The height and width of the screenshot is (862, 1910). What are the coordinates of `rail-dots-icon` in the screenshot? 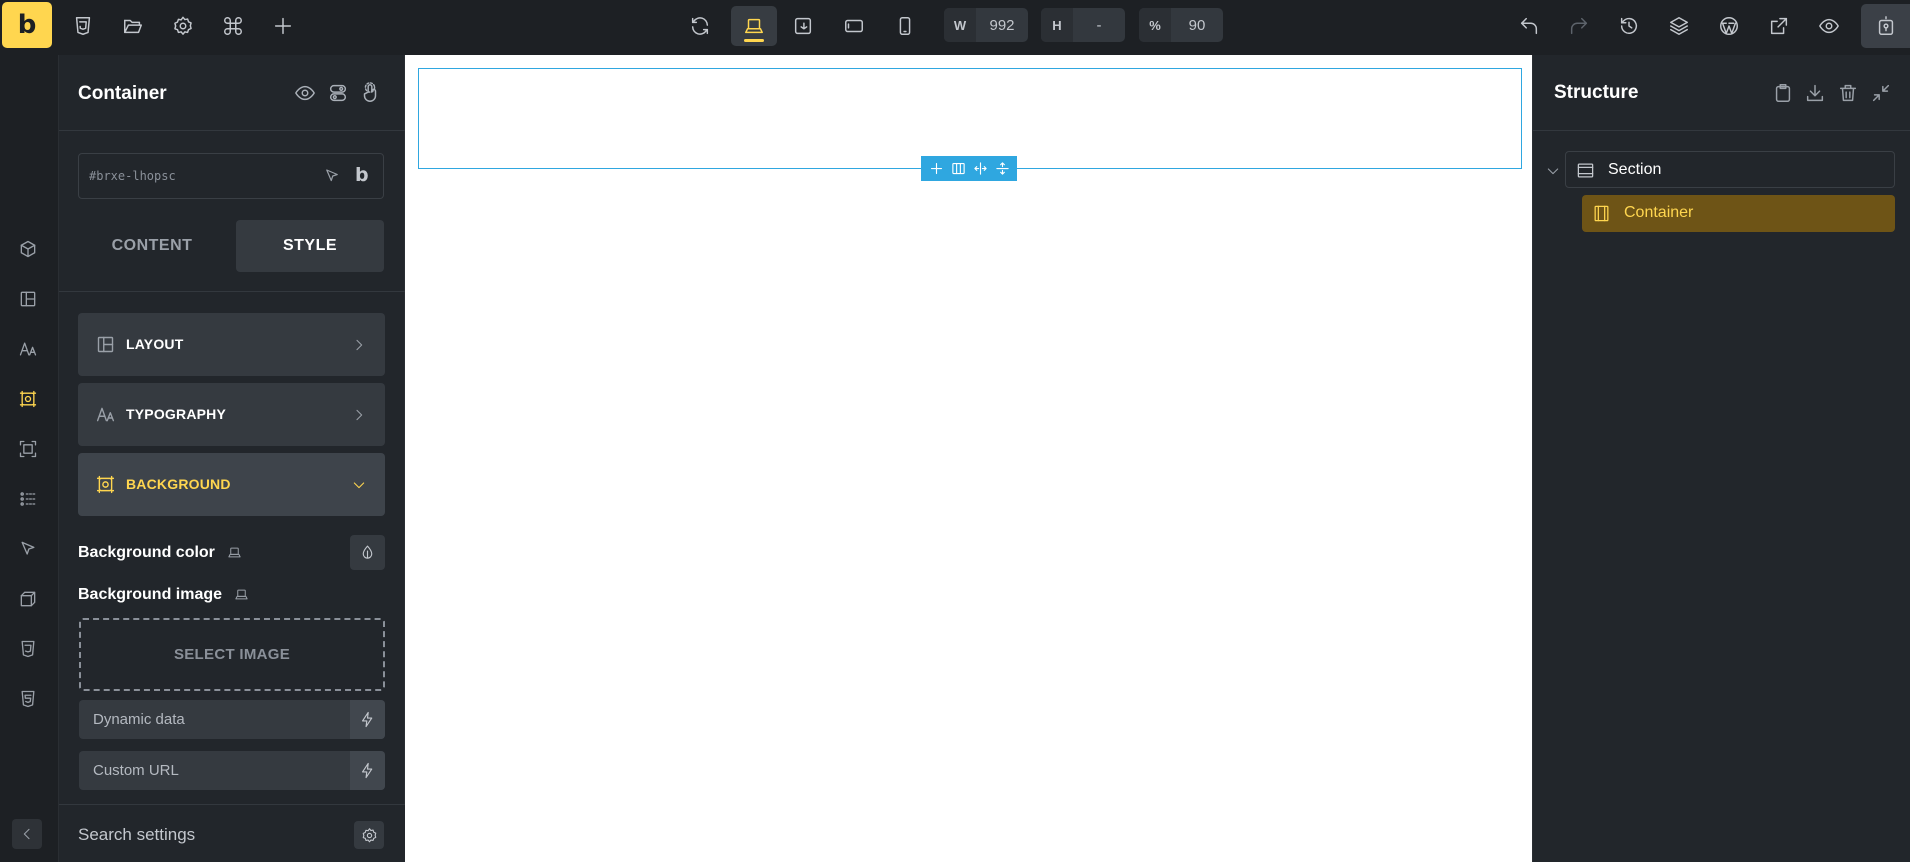 It's located at (28, 499).